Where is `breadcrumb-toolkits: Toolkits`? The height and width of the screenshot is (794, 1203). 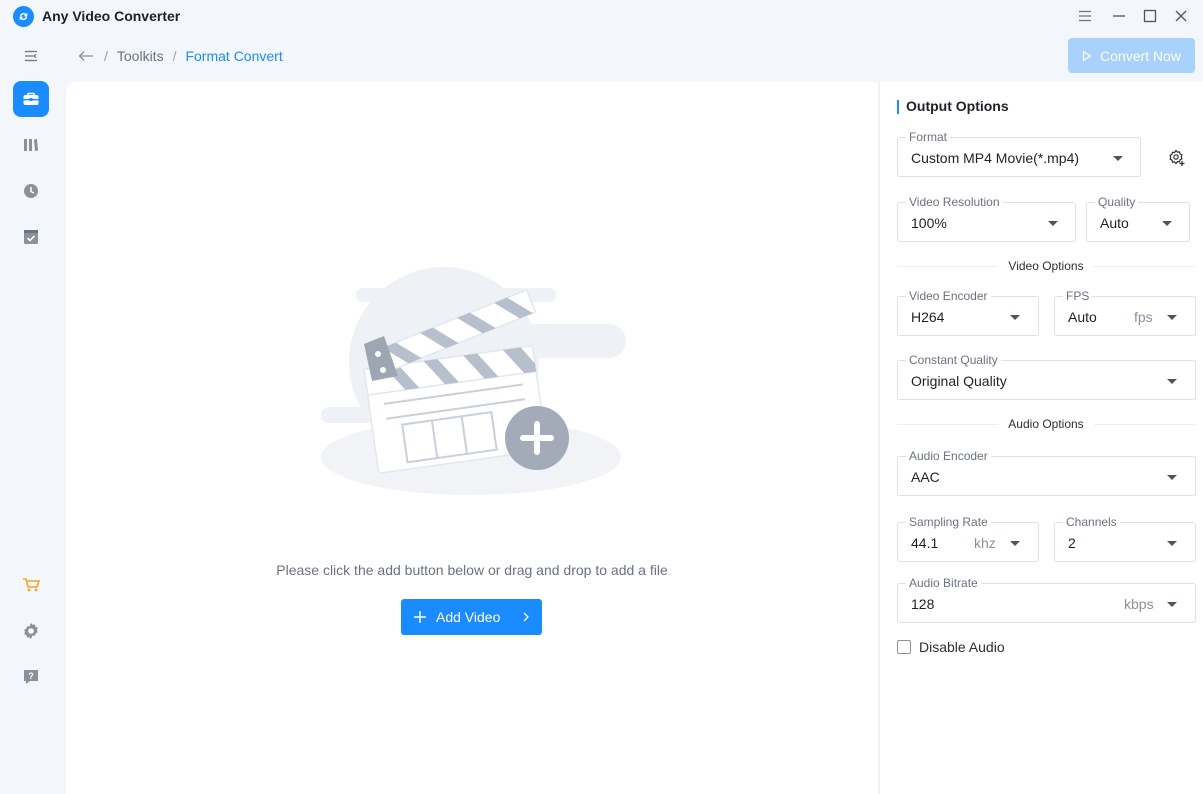
breadcrumb-toolkits: Toolkits is located at coordinates (140, 56).